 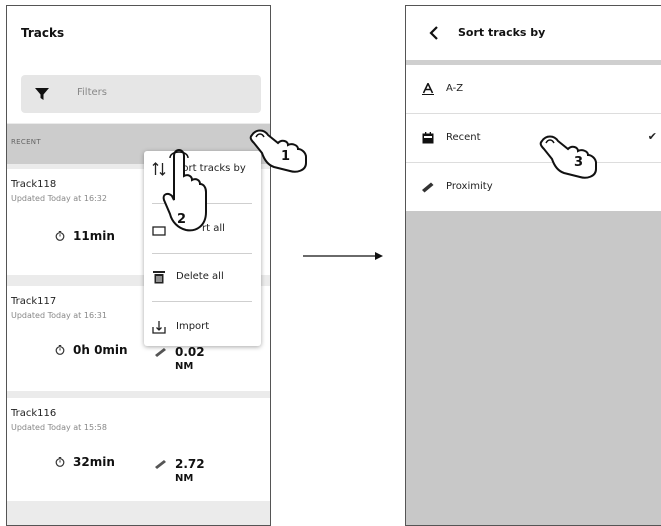 I want to click on sort-option-label: A-Z, so click(x=455, y=88).